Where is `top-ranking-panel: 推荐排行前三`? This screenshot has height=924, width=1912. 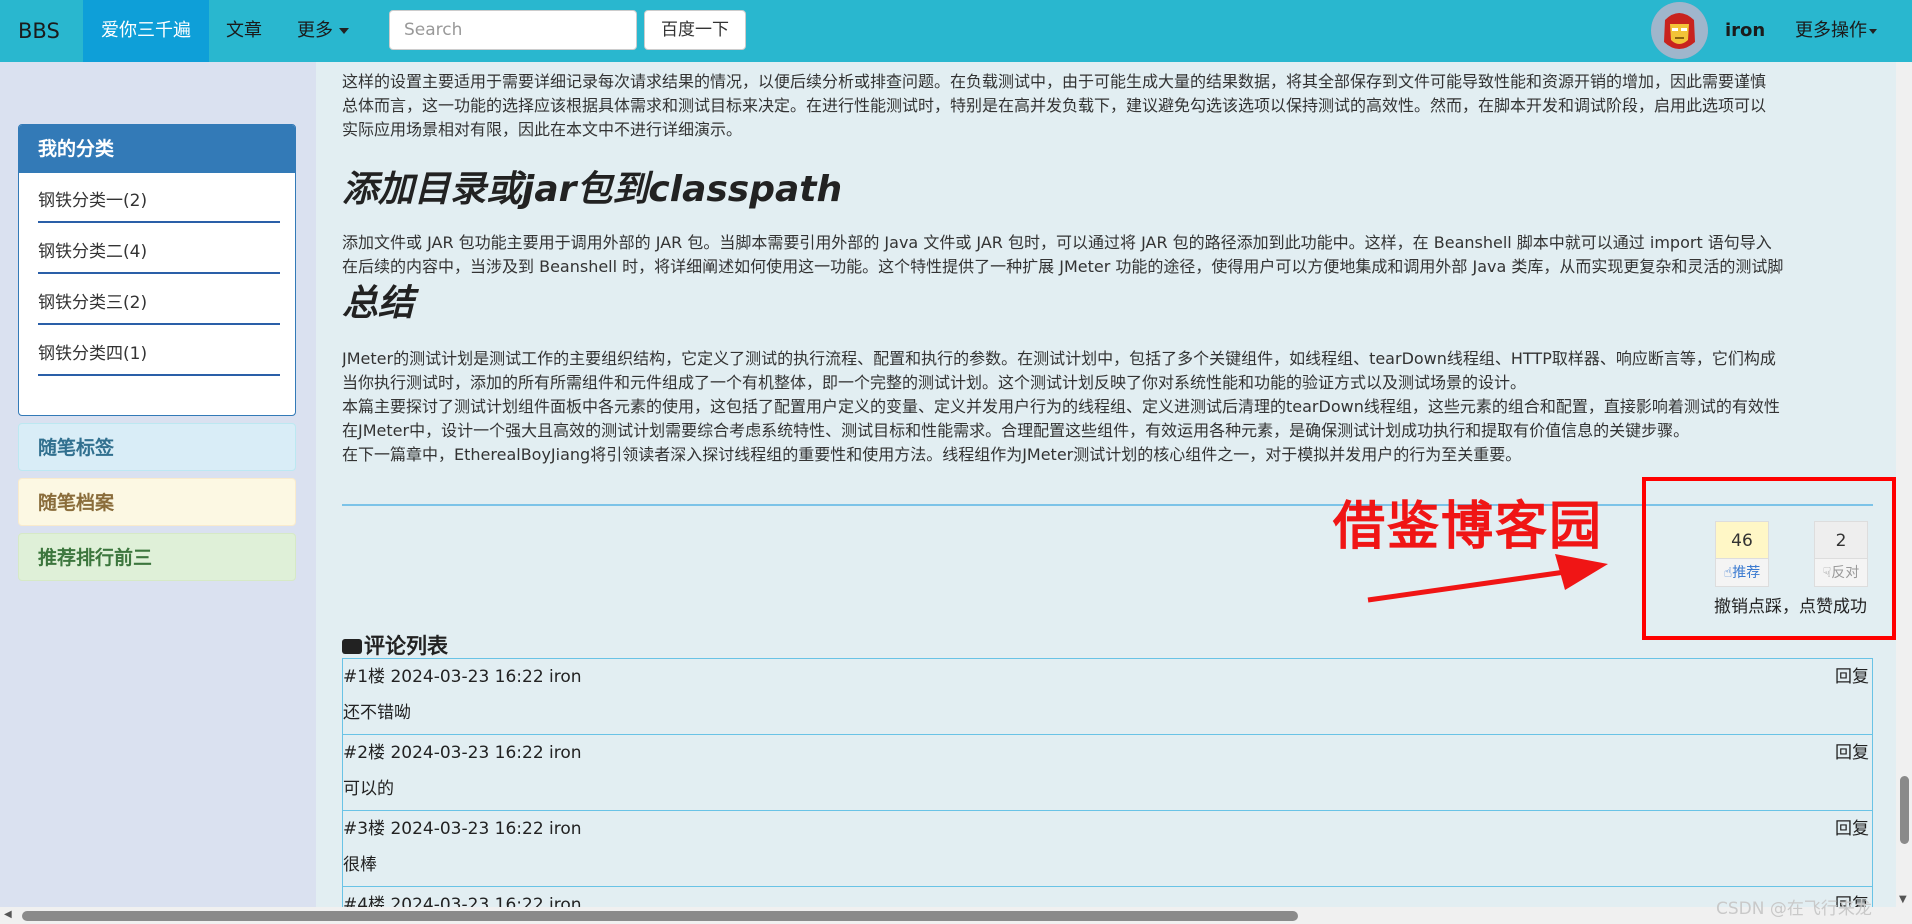
top-ranking-panel: 推荐排行前三 is located at coordinates (157, 557).